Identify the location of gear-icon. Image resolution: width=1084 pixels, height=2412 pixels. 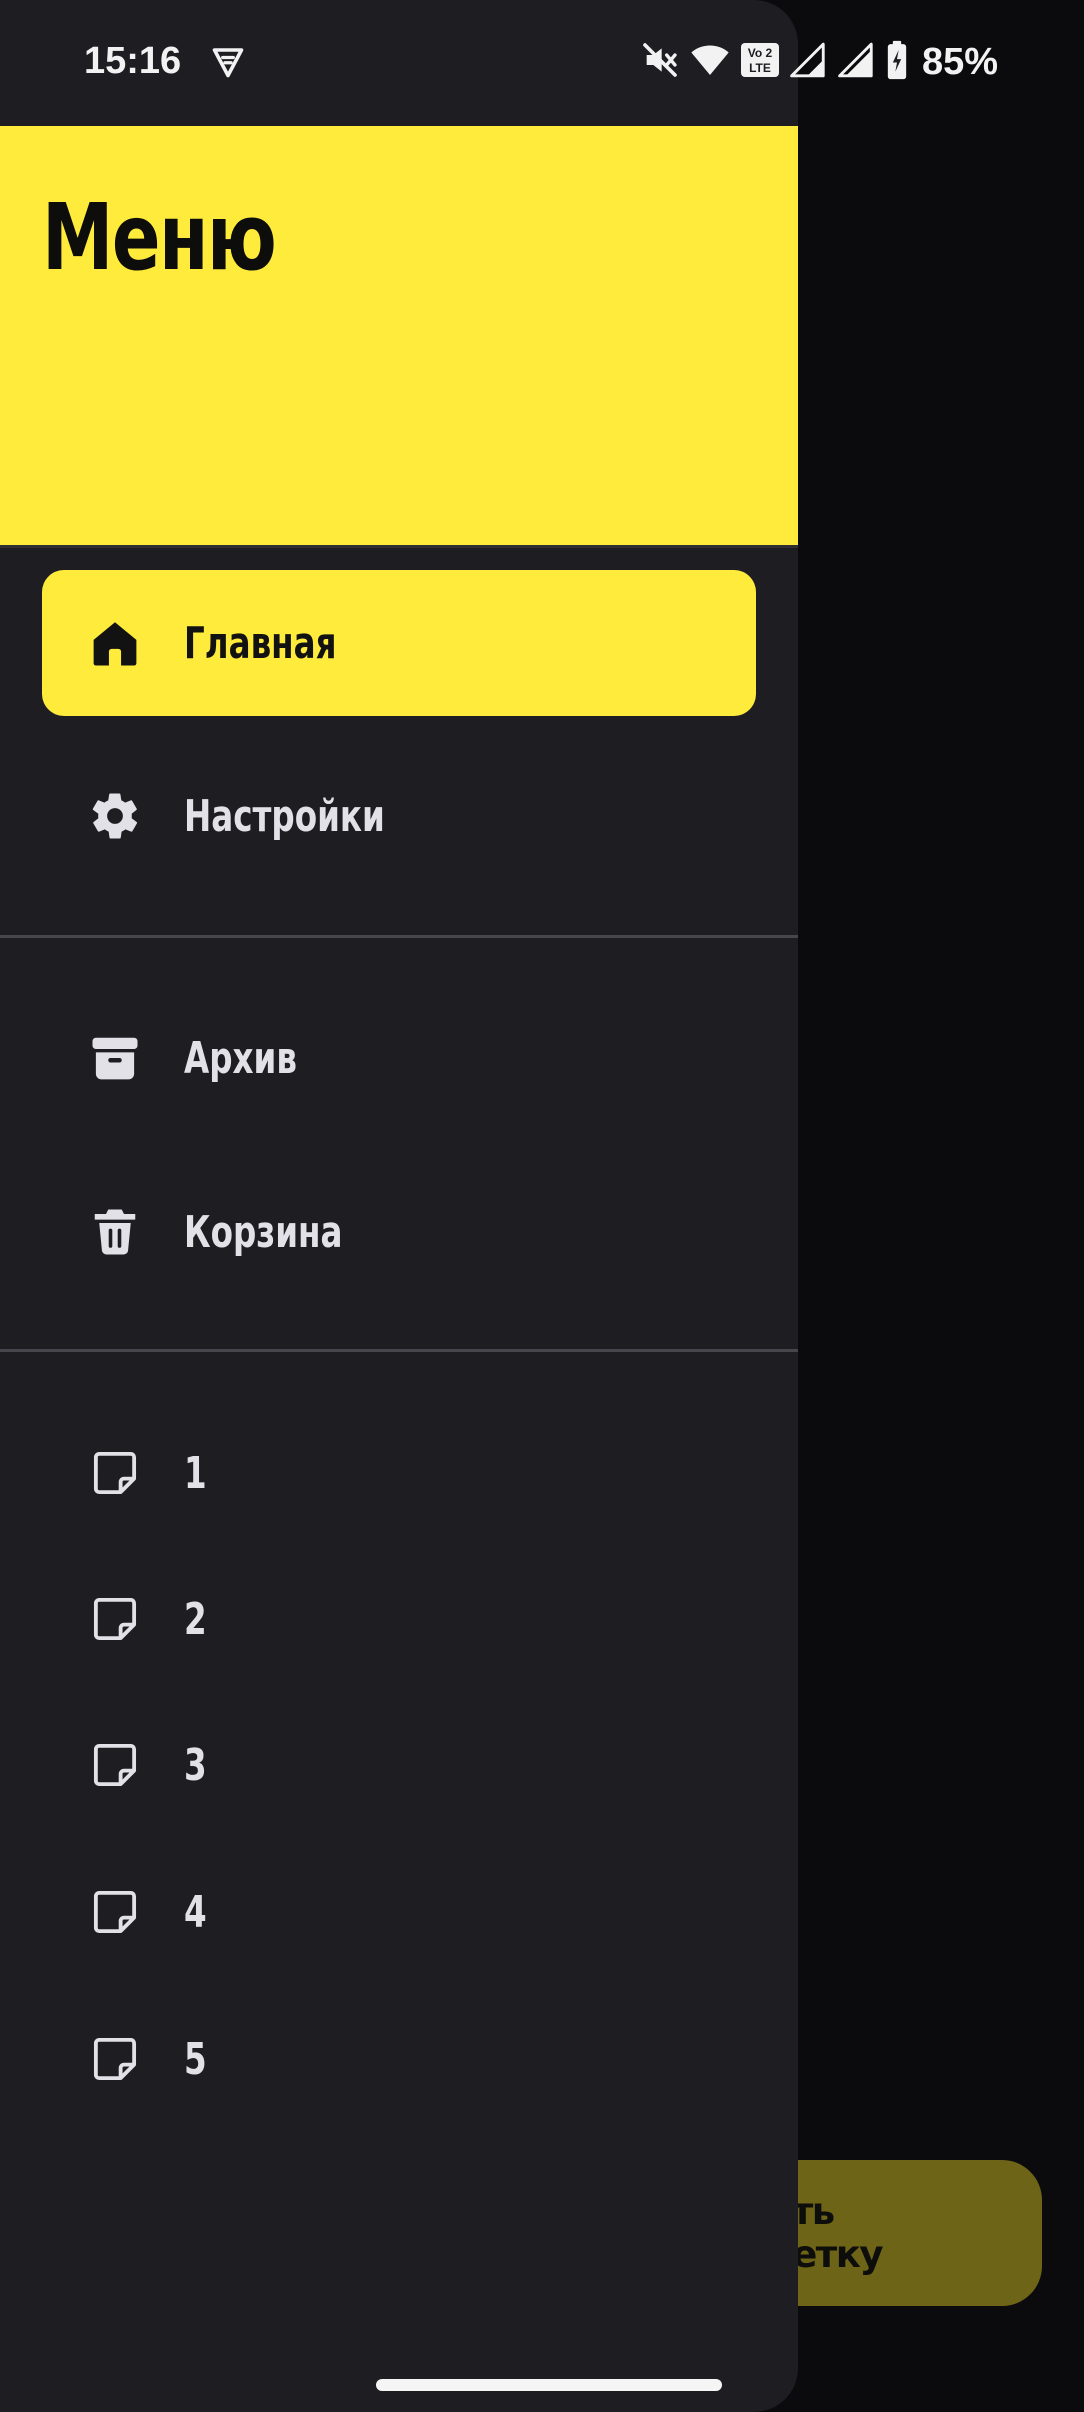
(115, 816).